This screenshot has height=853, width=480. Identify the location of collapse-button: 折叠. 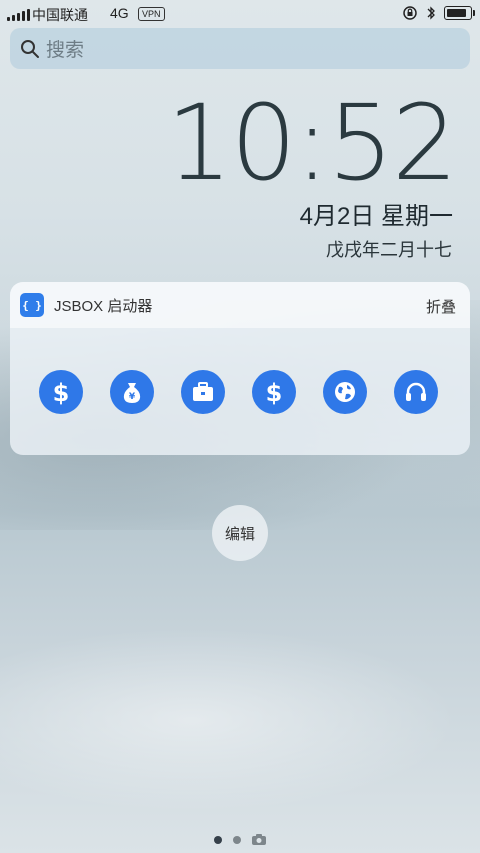
(441, 306).